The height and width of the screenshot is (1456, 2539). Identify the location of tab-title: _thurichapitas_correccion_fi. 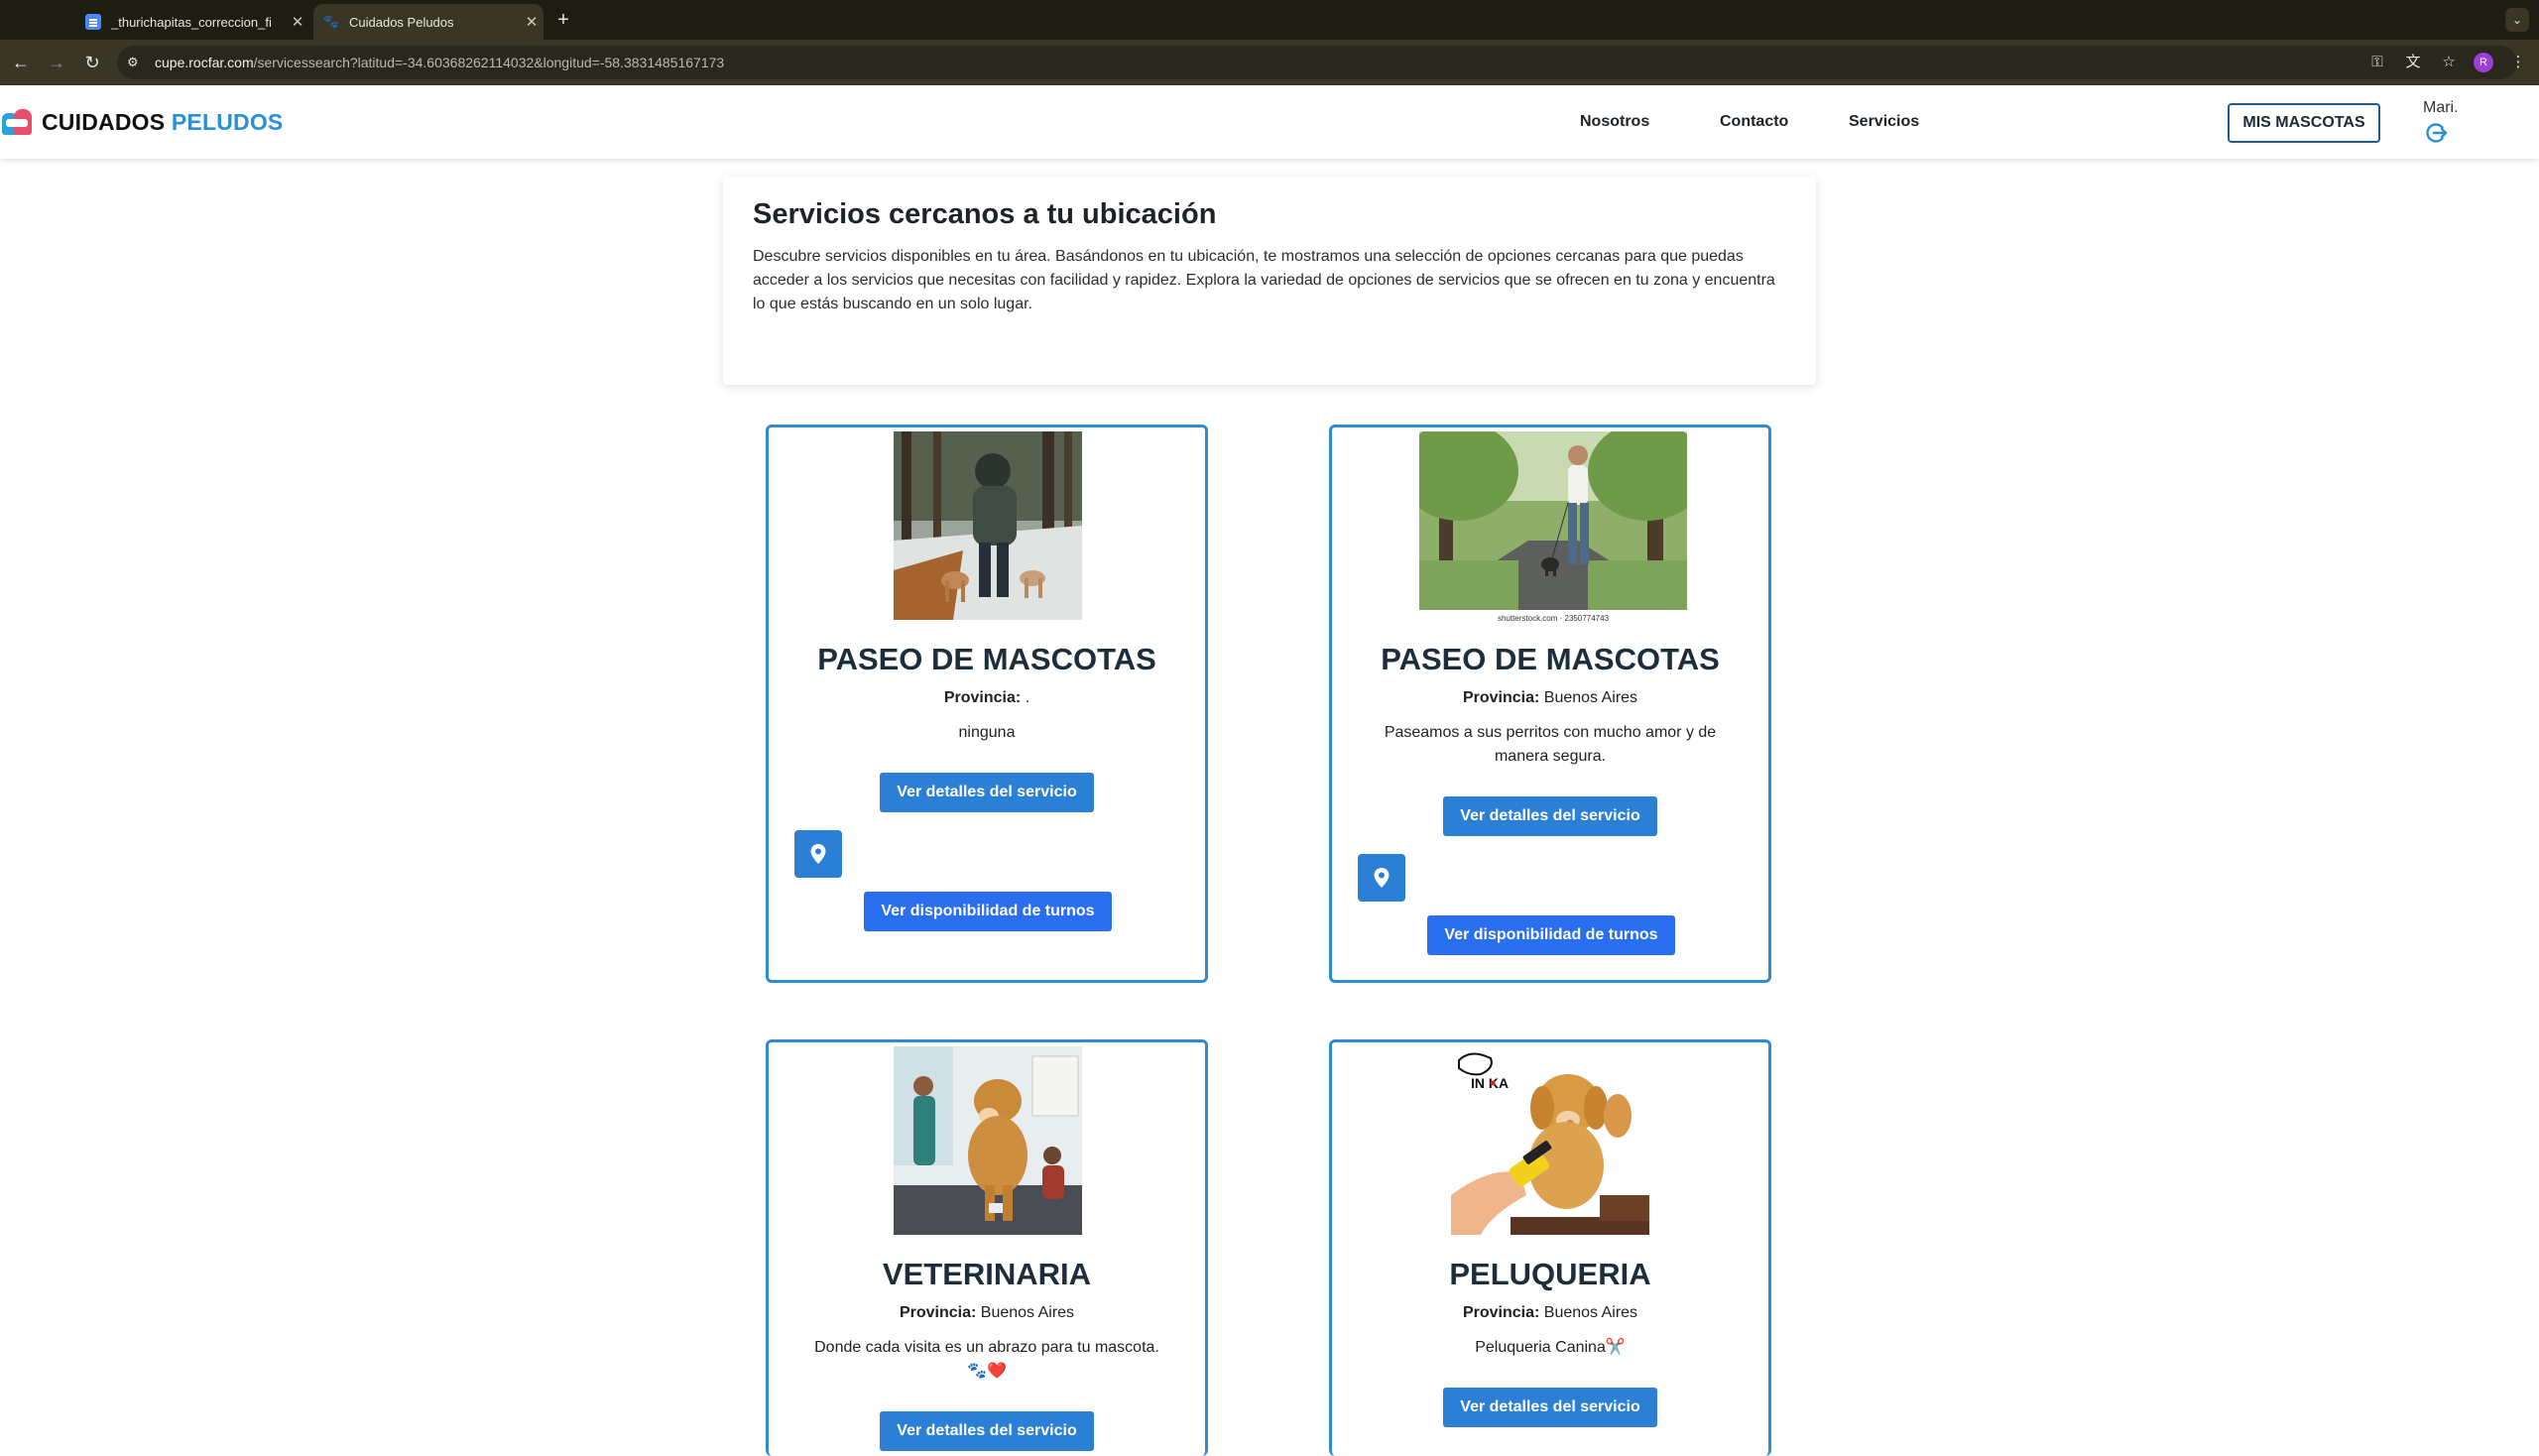
(191, 22).